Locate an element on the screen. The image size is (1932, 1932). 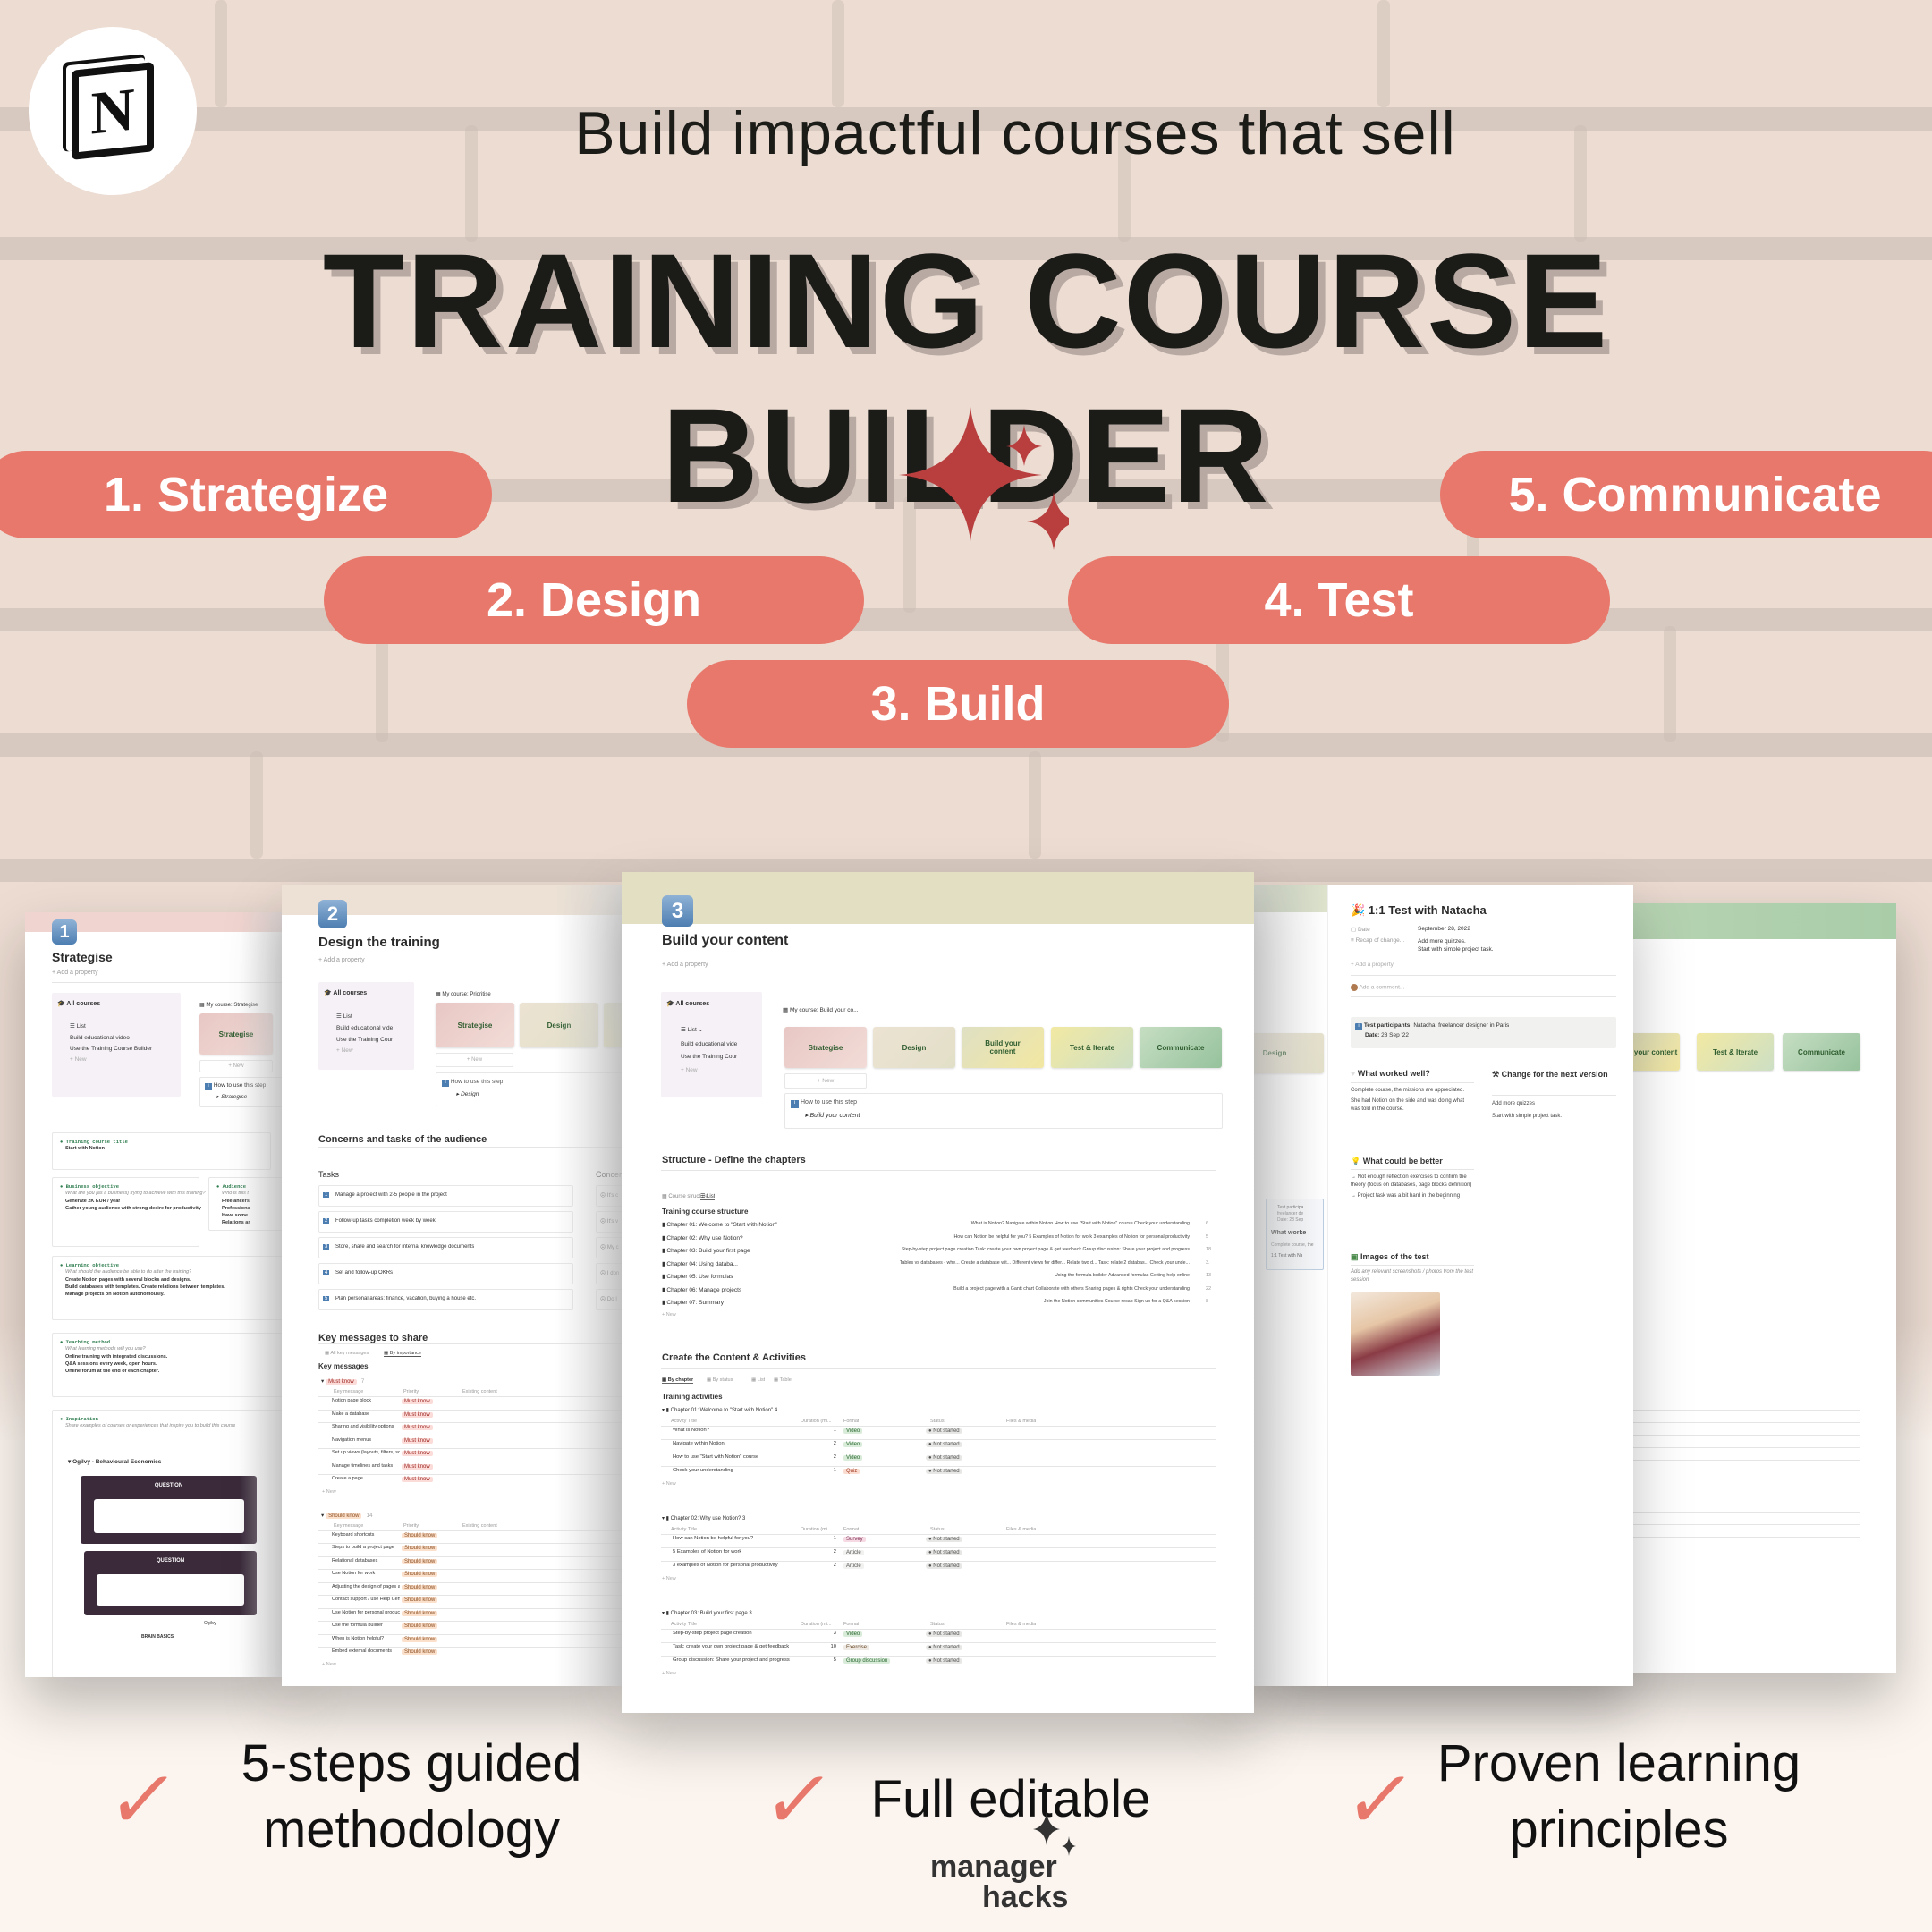
chapter-group-header: ▾ ▮ Chapter 03: Build your first page 3 is located at coordinates (707, 1613).